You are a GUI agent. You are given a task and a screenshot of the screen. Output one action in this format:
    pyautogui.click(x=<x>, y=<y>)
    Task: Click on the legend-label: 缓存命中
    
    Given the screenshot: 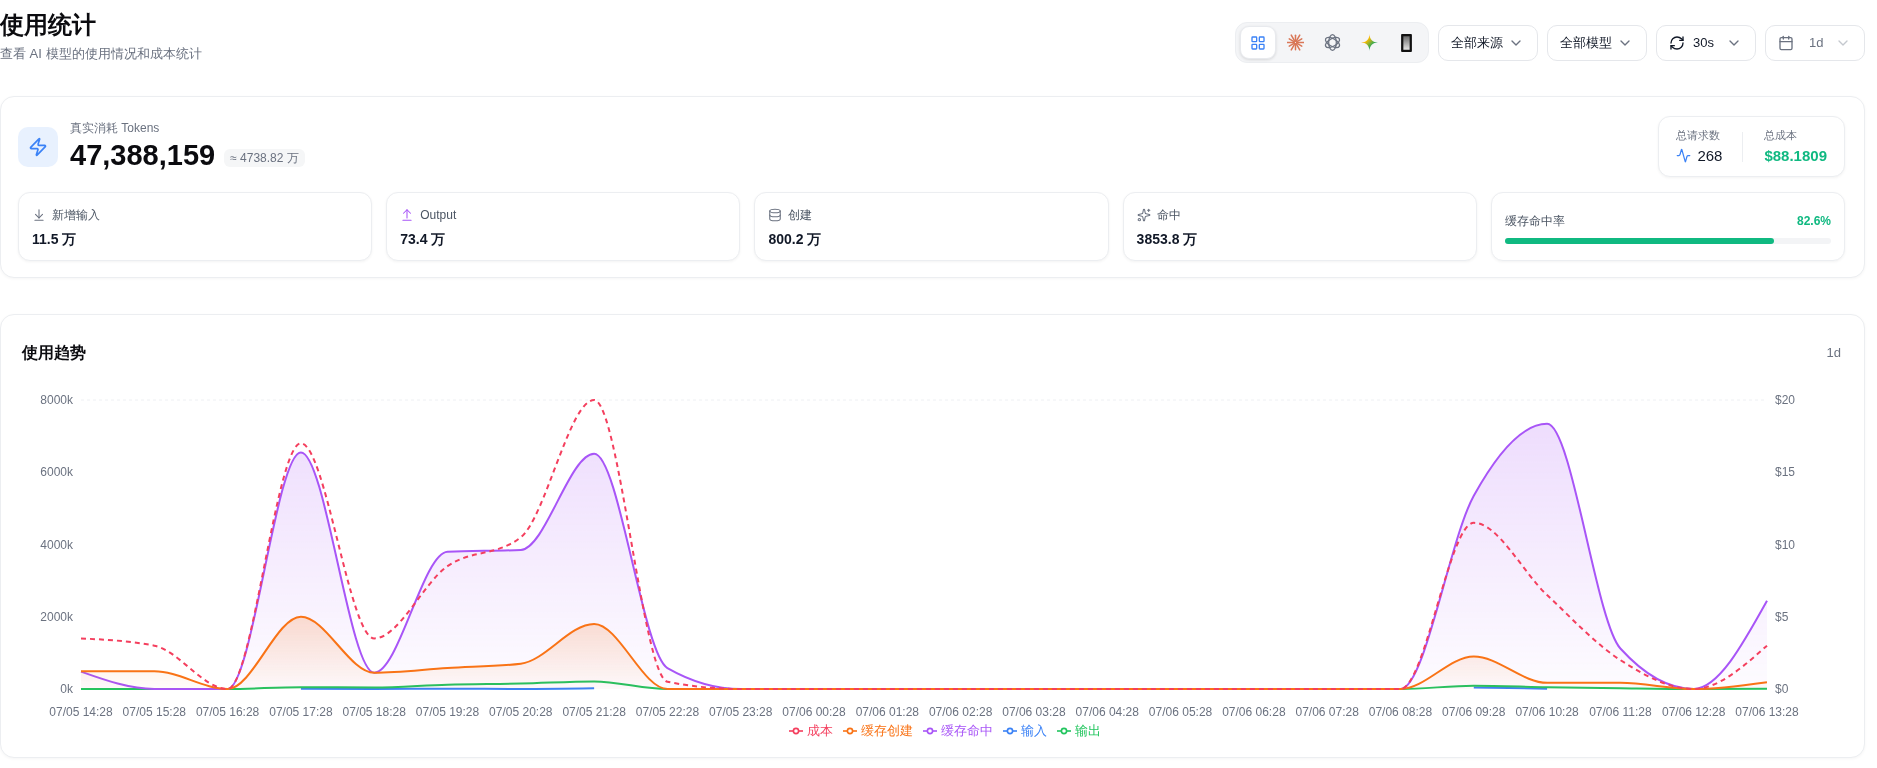 What is the action you would take?
    pyautogui.click(x=966, y=731)
    